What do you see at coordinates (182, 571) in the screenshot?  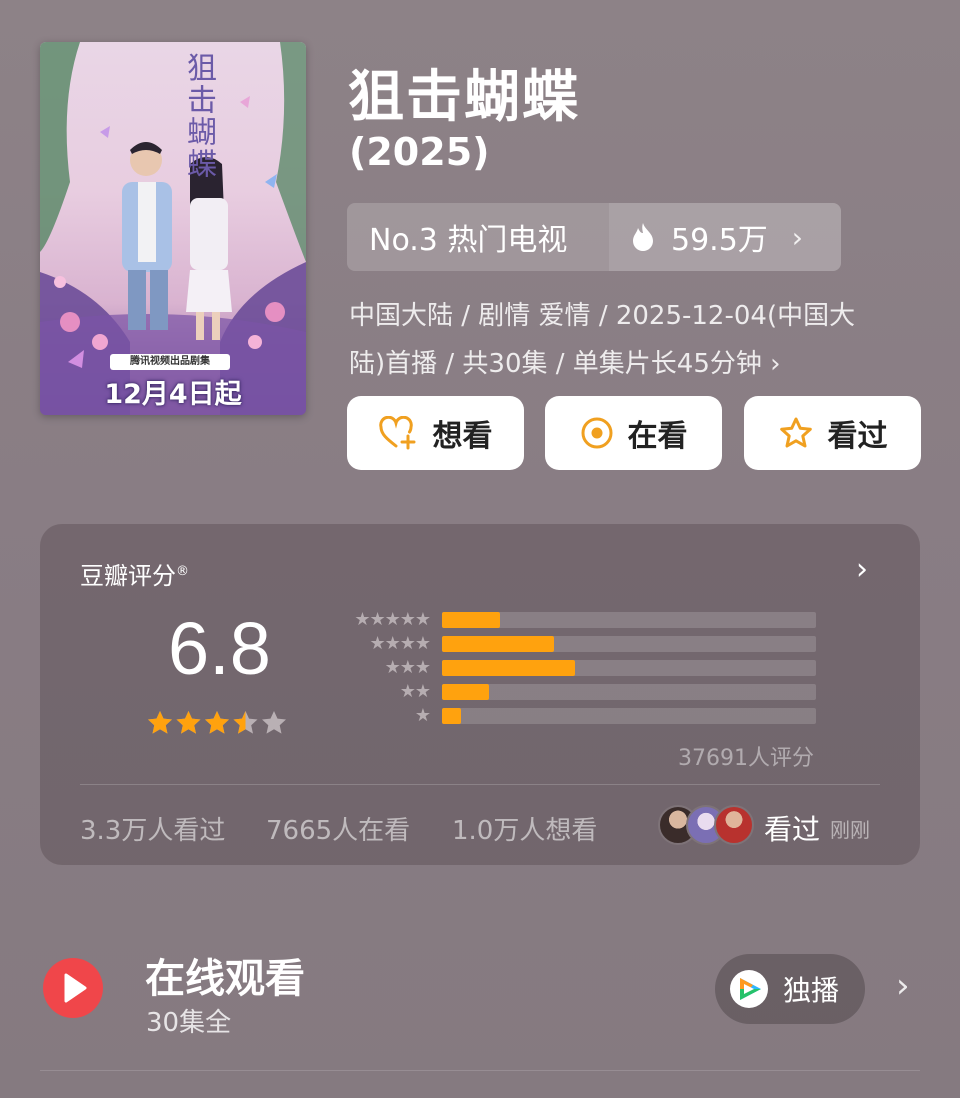 I see `registered-mark: ®` at bounding box center [182, 571].